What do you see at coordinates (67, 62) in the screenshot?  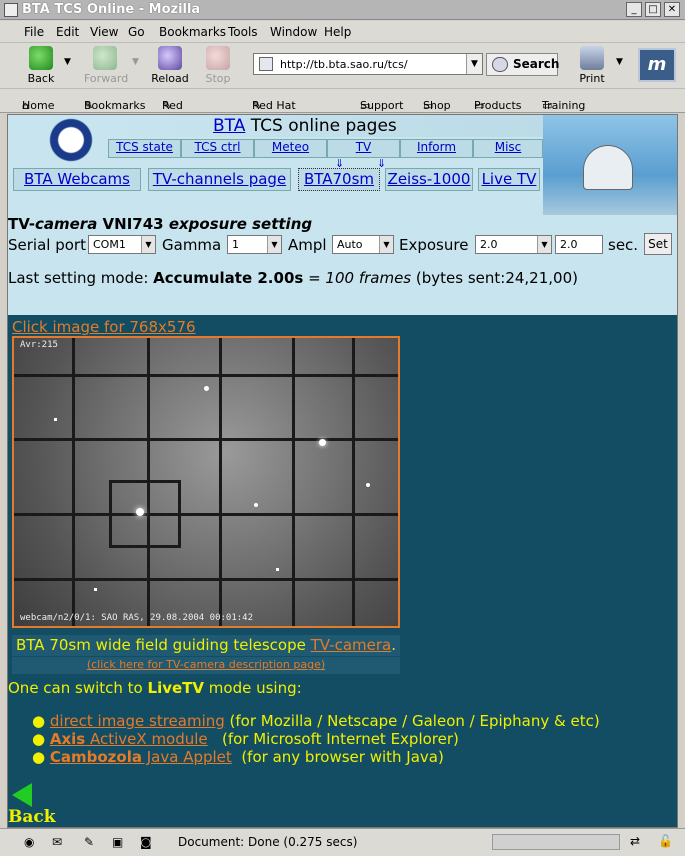 I see `back-dropdown: ▼` at bounding box center [67, 62].